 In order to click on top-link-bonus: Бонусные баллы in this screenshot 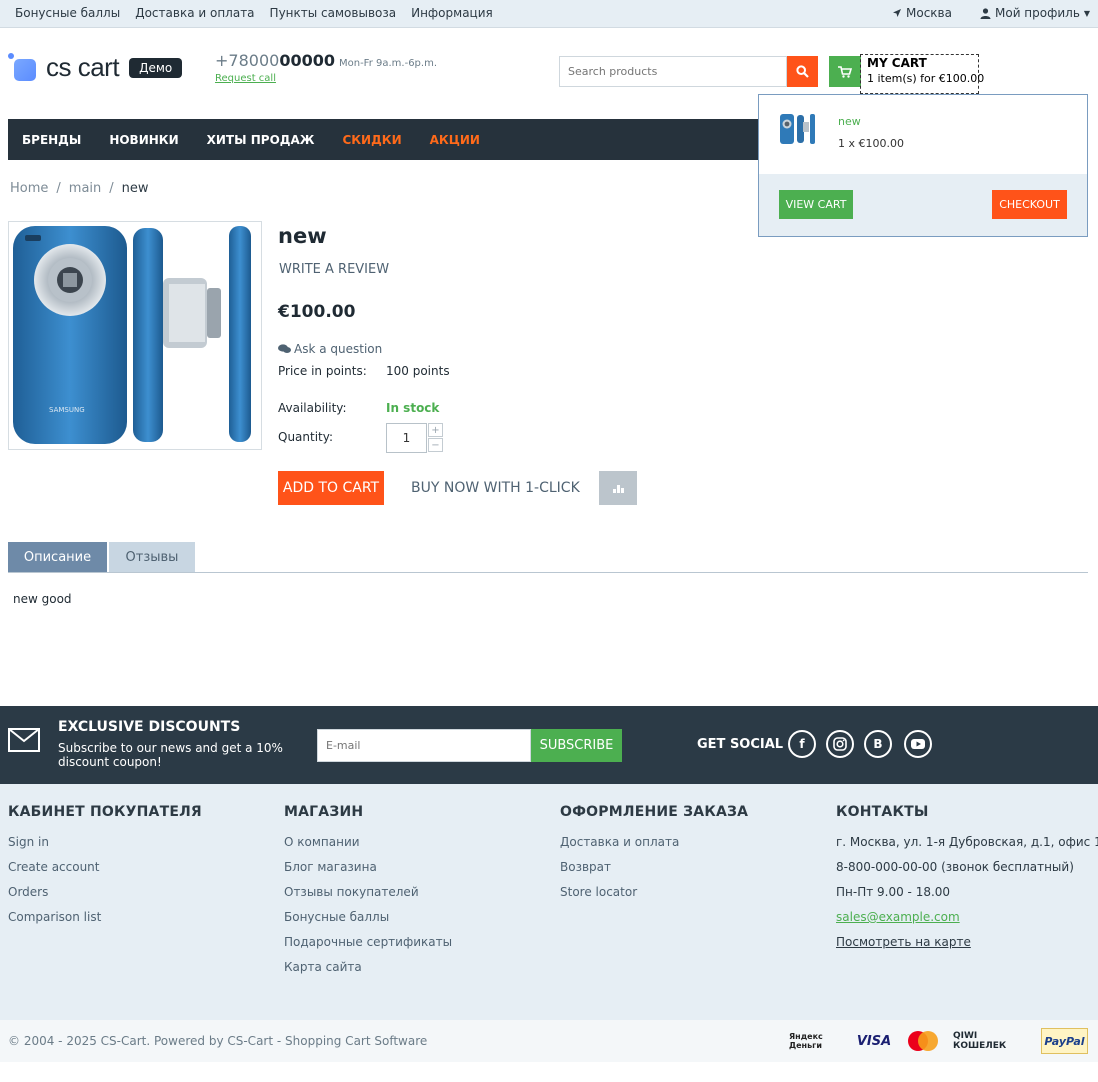, I will do `click(67, 13)`.